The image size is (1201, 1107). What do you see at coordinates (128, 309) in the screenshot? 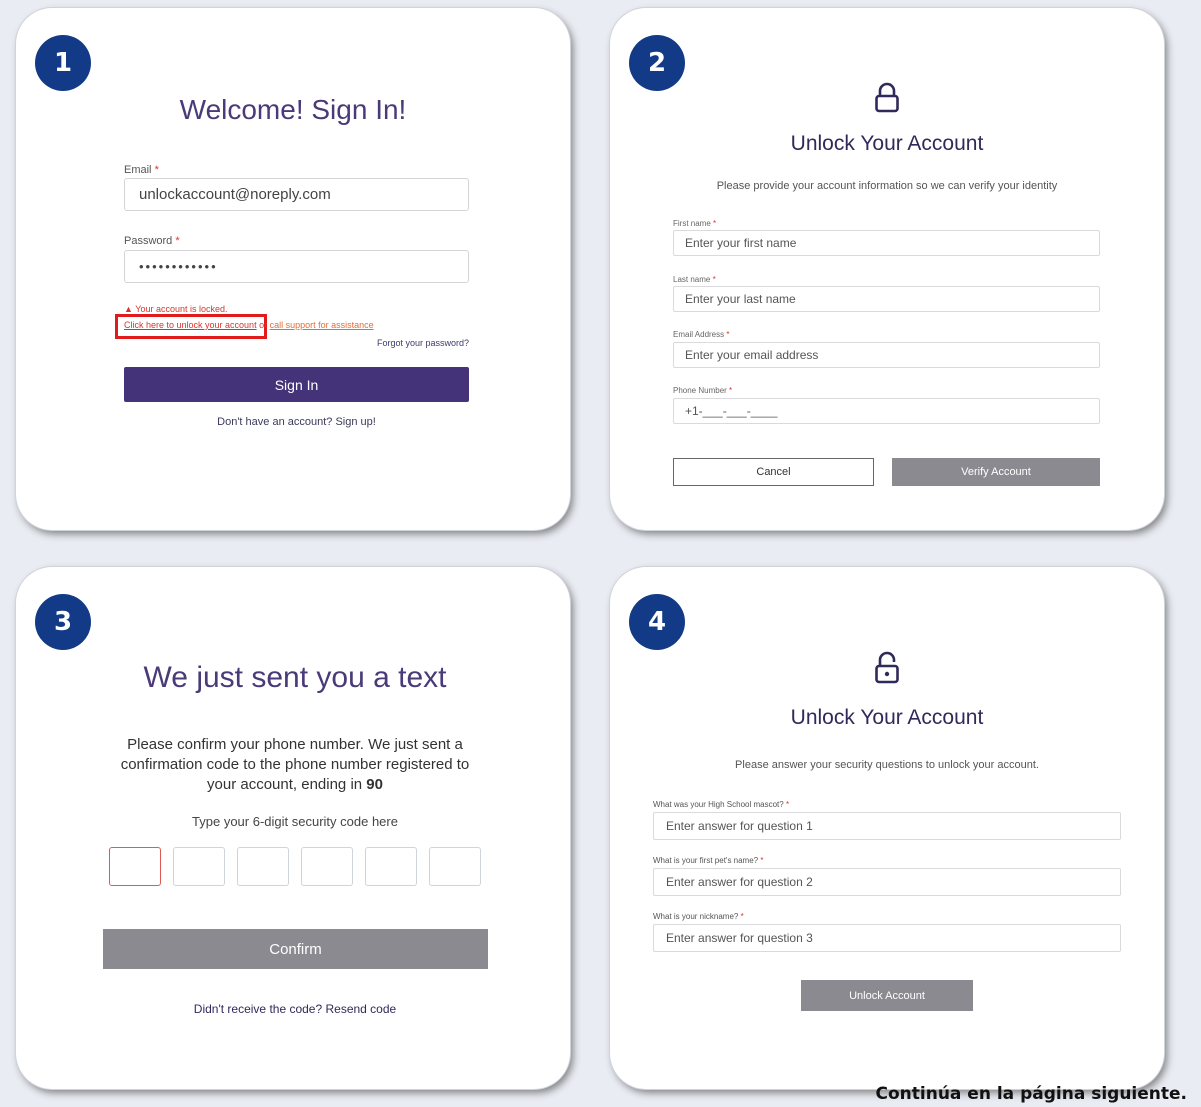
I see `warning-icon: ▲` at bounding box center [128, 309].